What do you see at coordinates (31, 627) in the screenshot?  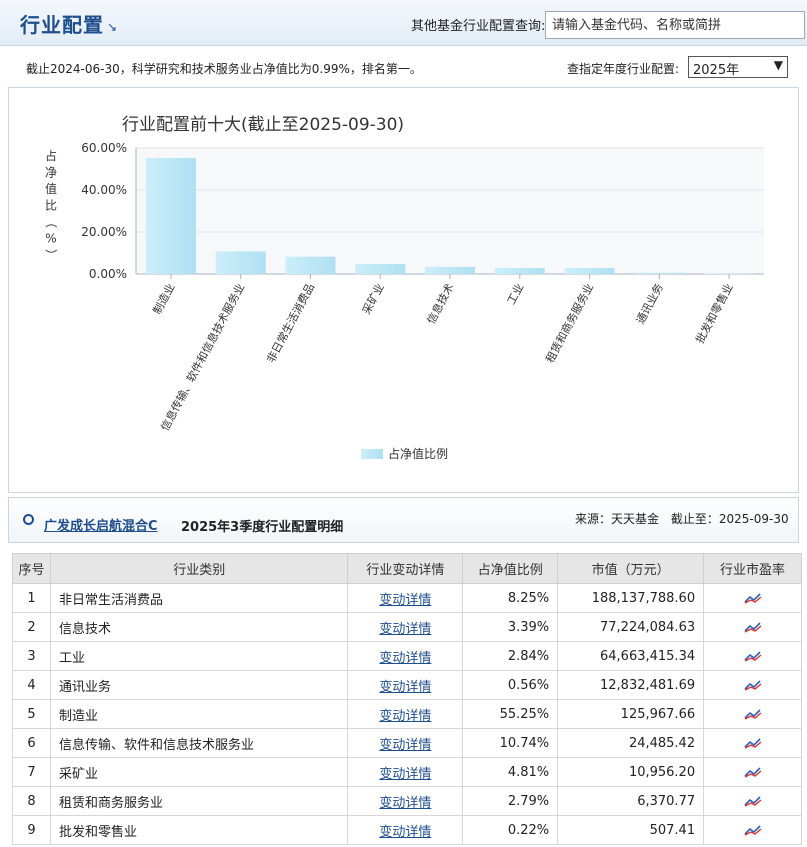 I see `row-index: 2` at bounding box center [31, 627].